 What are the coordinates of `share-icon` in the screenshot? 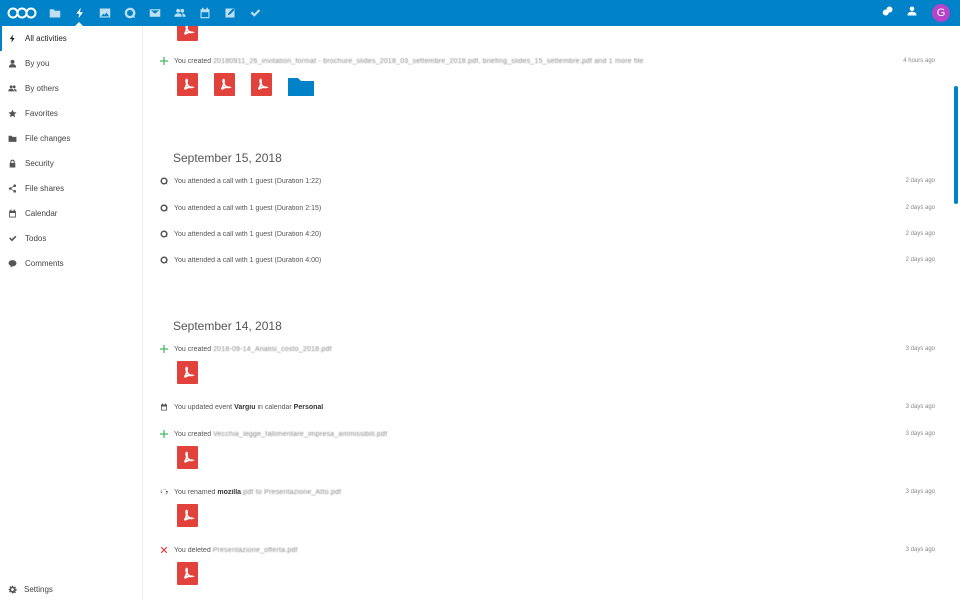 It's located at (12, 188).